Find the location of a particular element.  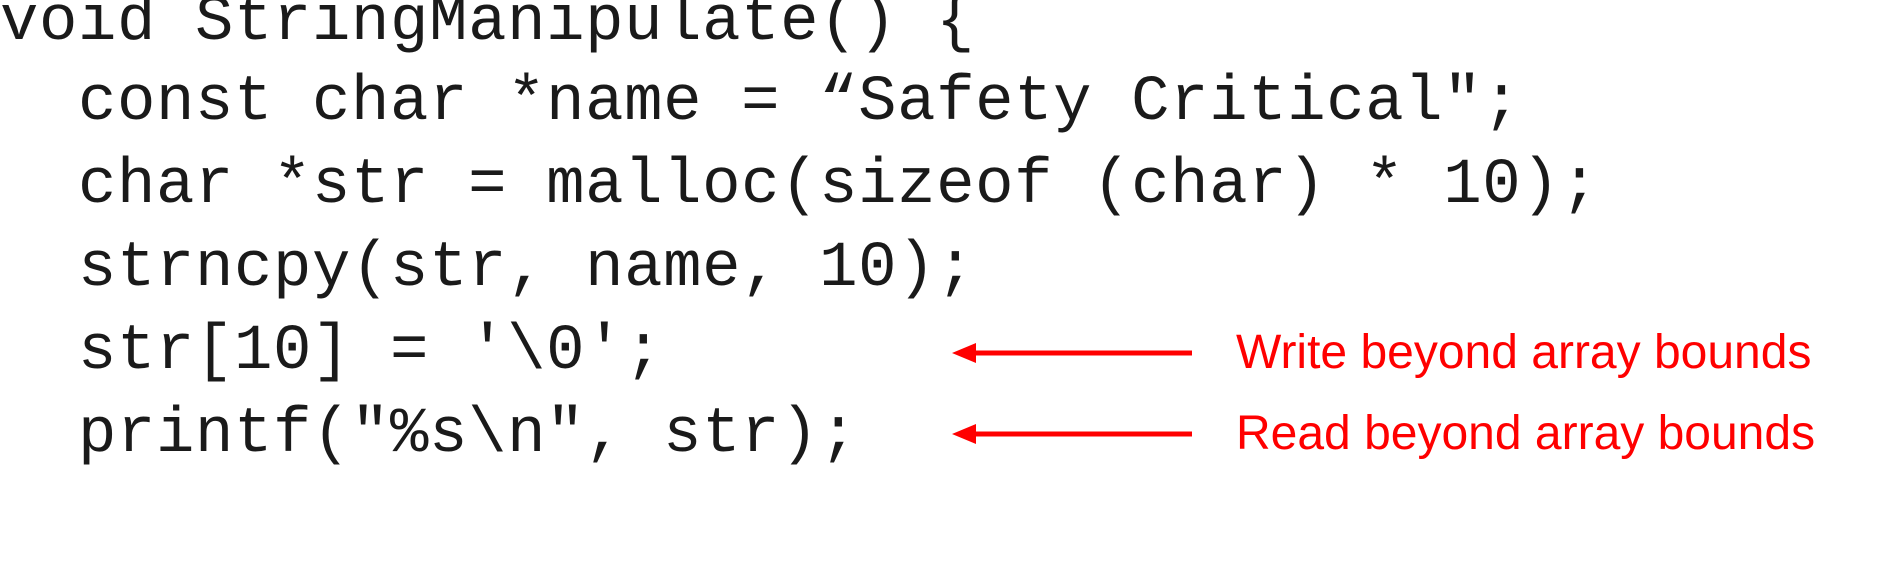

read-annotation: Read beyond array bounds is located at coordinates (1383, 434).